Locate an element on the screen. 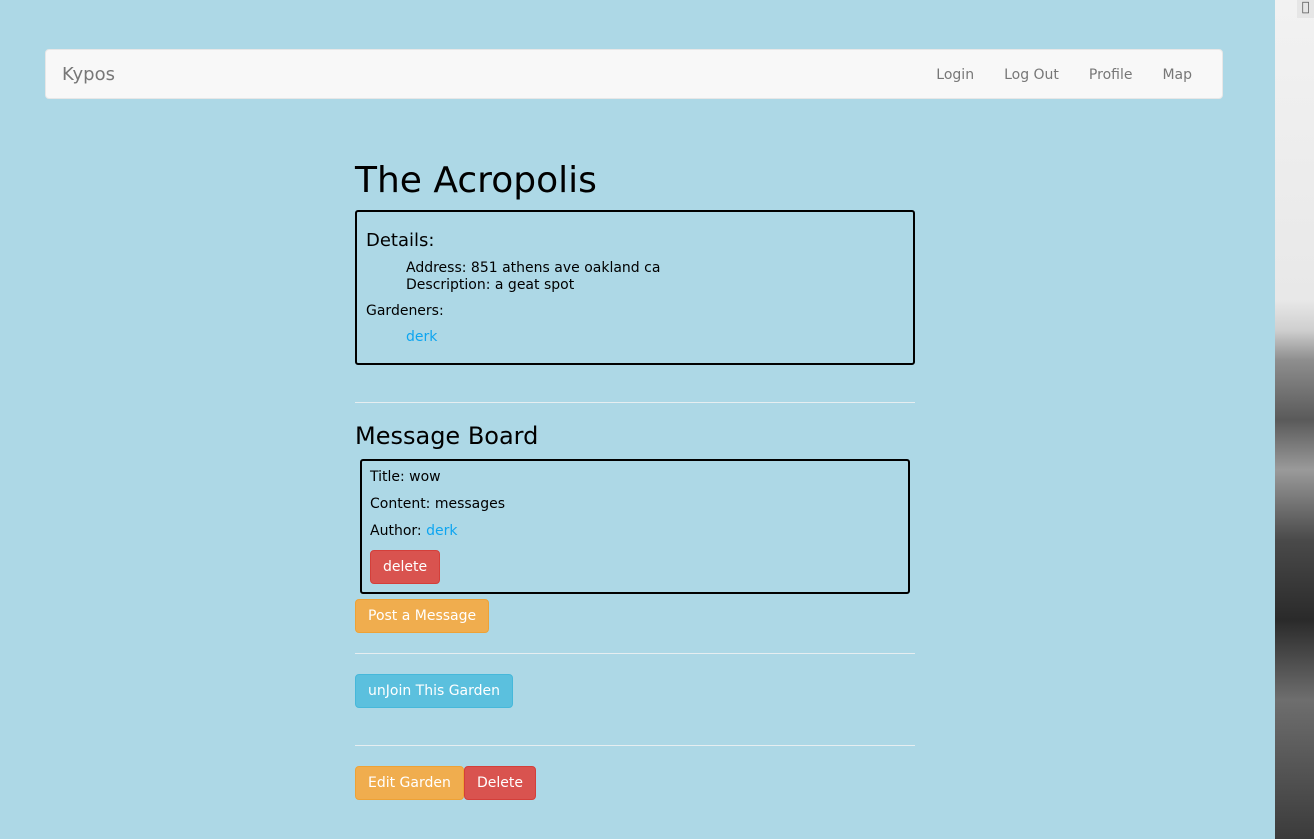 The image size is (1314, 839). nav-login-link: Login is located at coordinates (955, 75).